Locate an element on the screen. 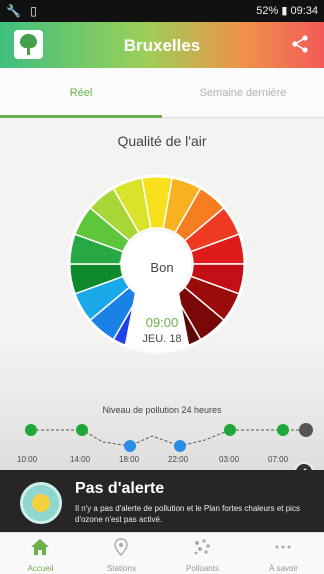 The image size is (324, 574). nav-accueil: Accueil is located at coordinates (40, 553).